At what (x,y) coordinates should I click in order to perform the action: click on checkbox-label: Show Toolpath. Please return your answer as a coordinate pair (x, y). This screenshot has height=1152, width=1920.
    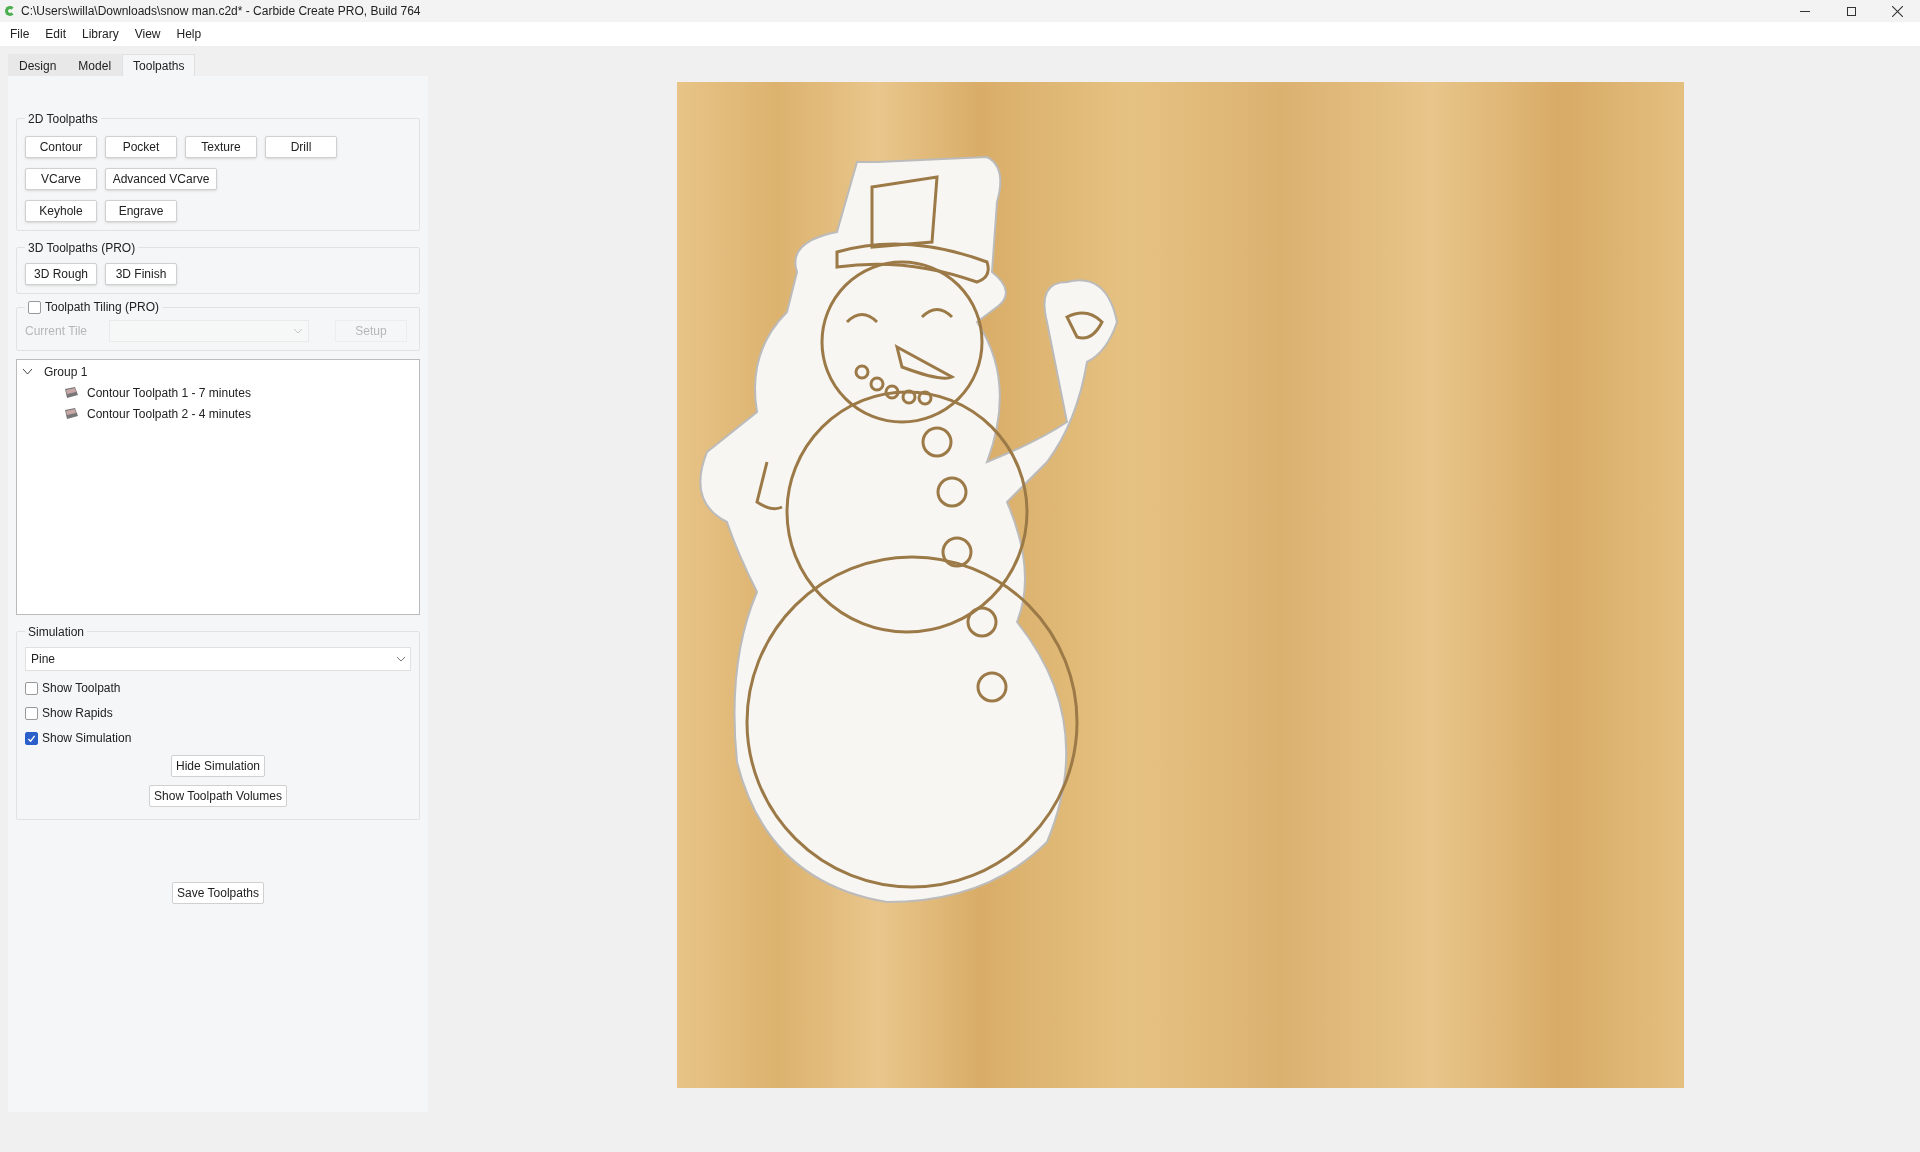
    Looking at the image, I should click on (81, 688).